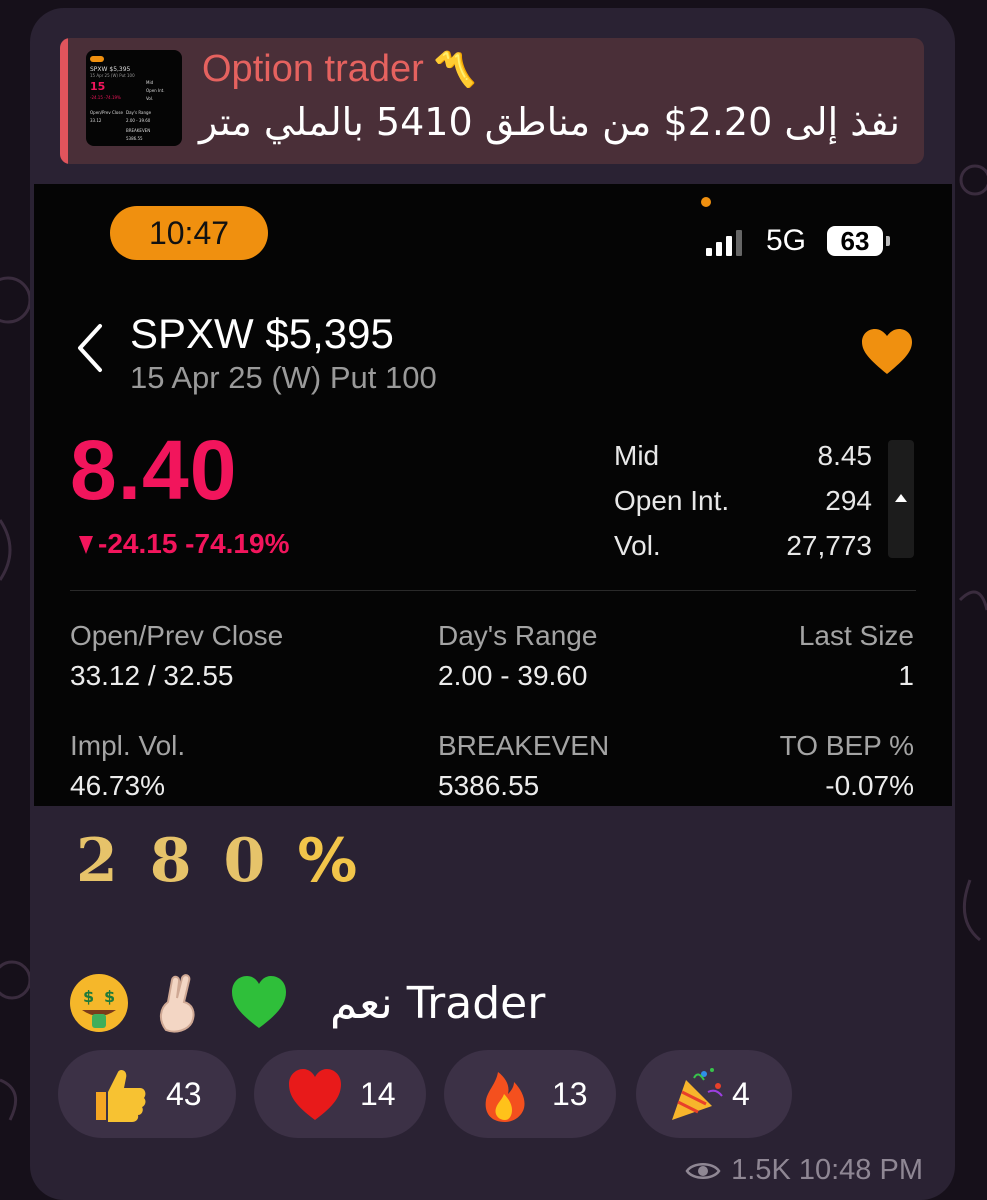 This screenshot has width=987, height=1200. I want to click on down-triangle-icon, so click(86, 545).